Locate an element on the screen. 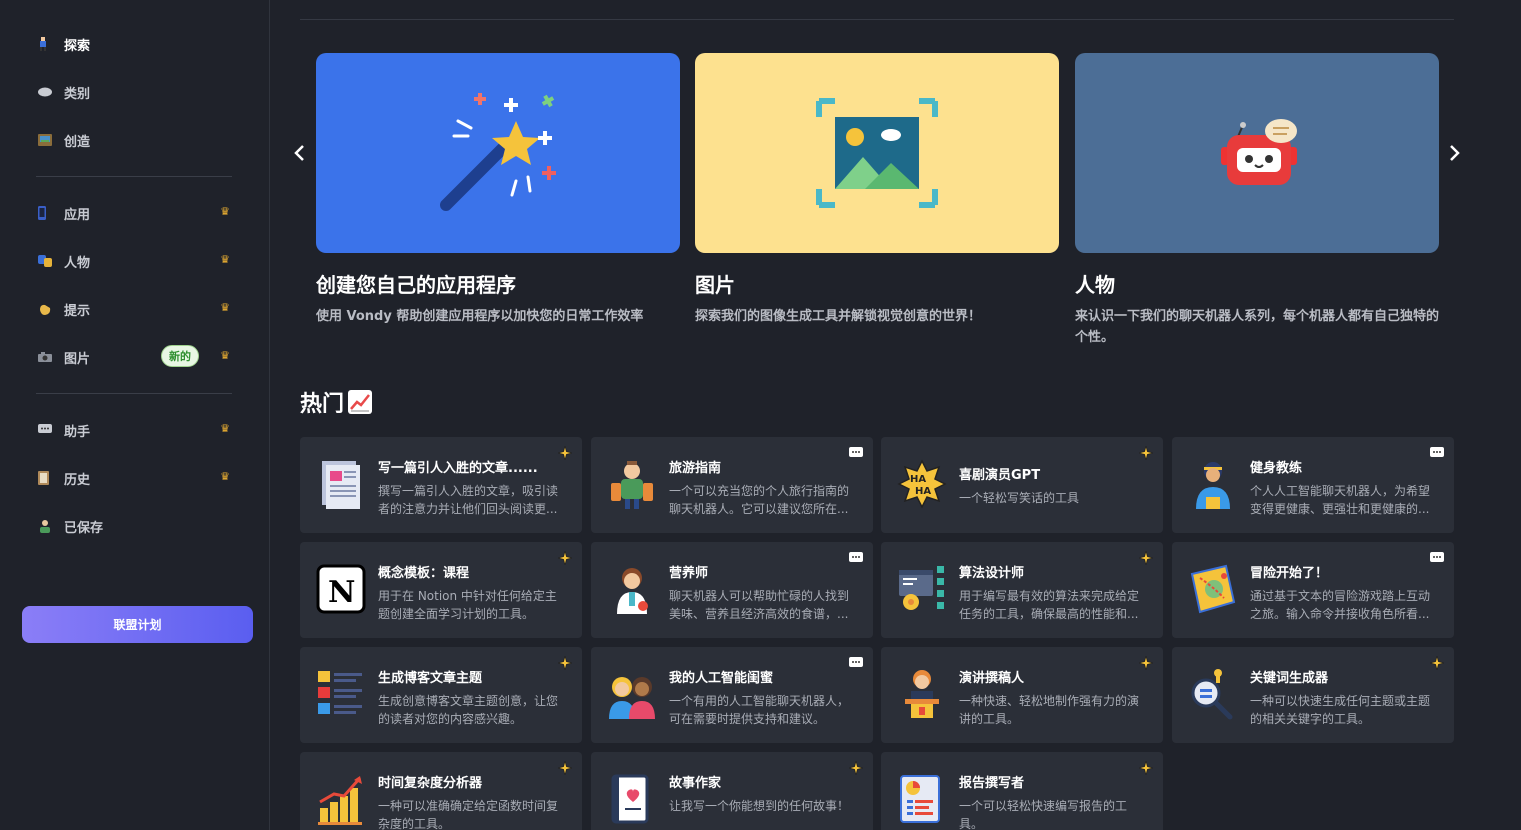 Image resolution: width=1521 pixels, height=830 pixels. affiliate-program-button: 联盟计划 is located at coordinates (137, 624).